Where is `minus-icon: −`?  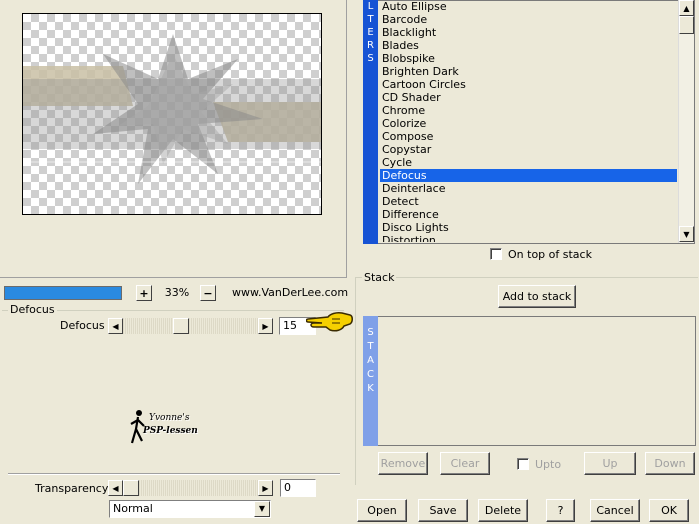
minus-icon: − is located at coordinates (208, 293).